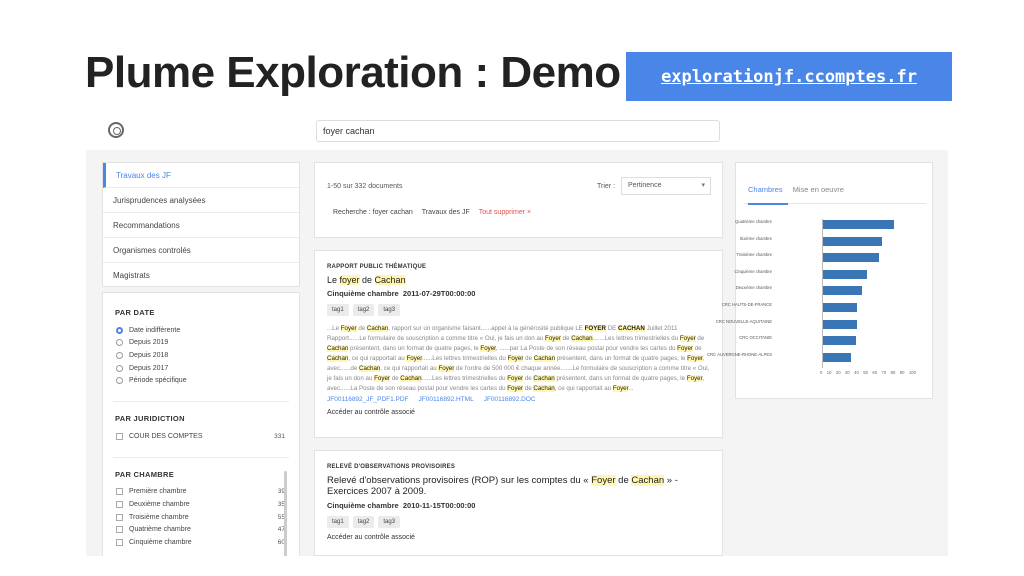 This screenshot has width=1024, height=576. I want to click on chambre-option: Première chambre 39, so click(201, 492).